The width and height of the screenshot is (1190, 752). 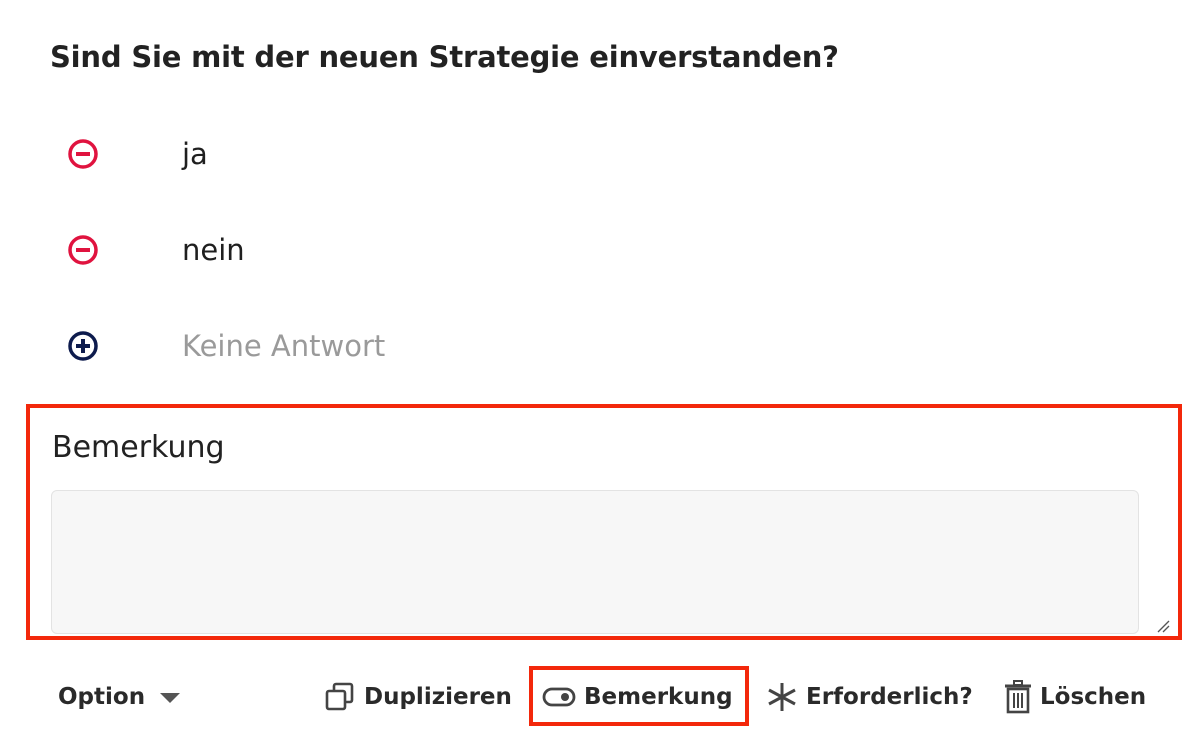 I want to click on answer-option-label: ja, so click(x=195, y=154).